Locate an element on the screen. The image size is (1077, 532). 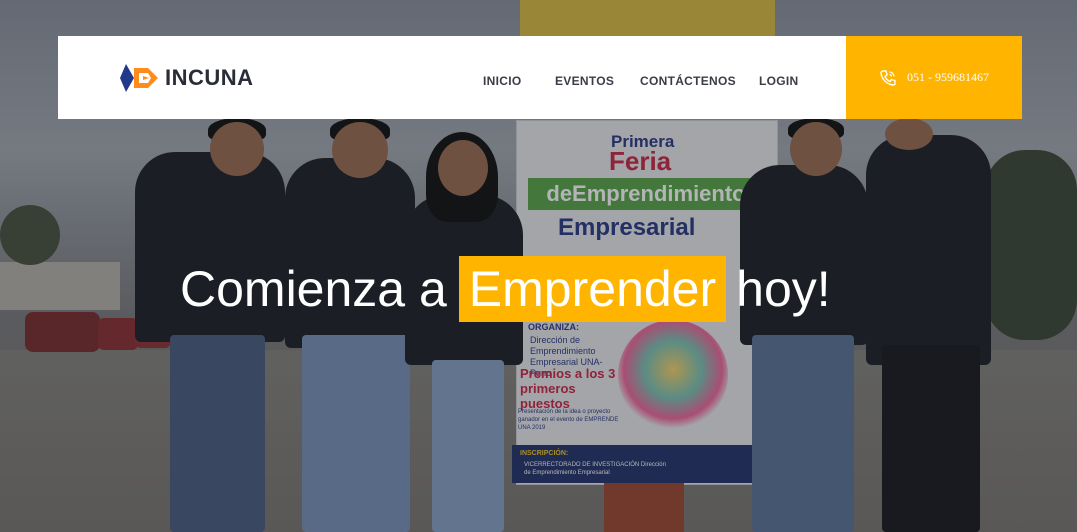
headline-text-start: Comienza a is located at coordinates (313, 289).